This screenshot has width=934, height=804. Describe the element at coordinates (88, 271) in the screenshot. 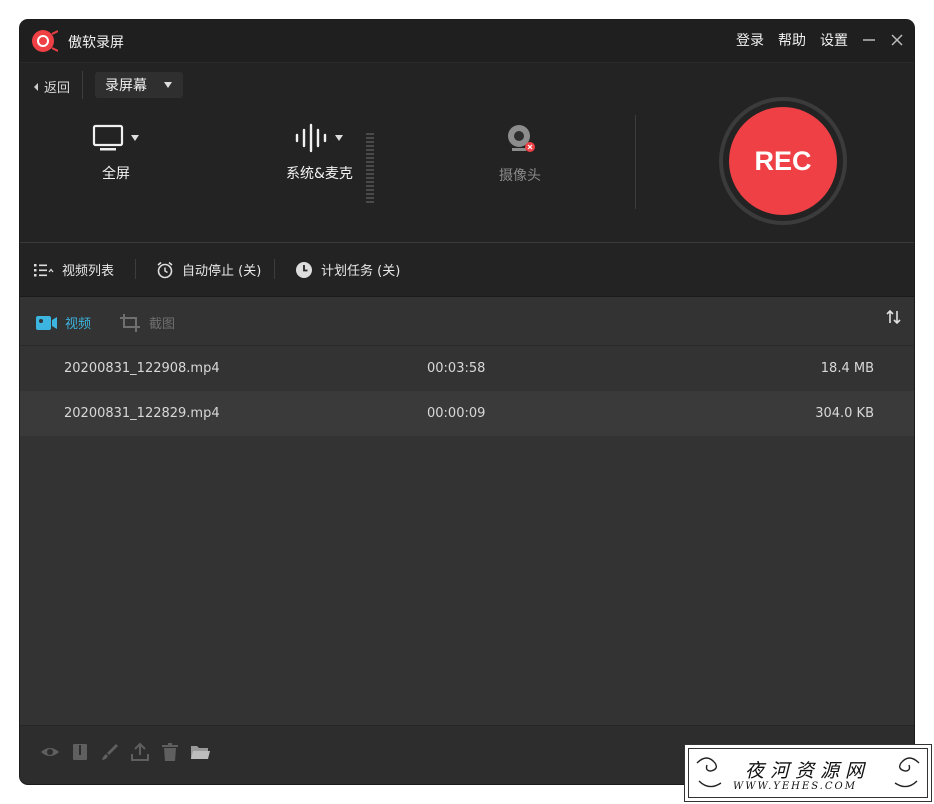

I see `video-list-label: 视频列表` at that location.